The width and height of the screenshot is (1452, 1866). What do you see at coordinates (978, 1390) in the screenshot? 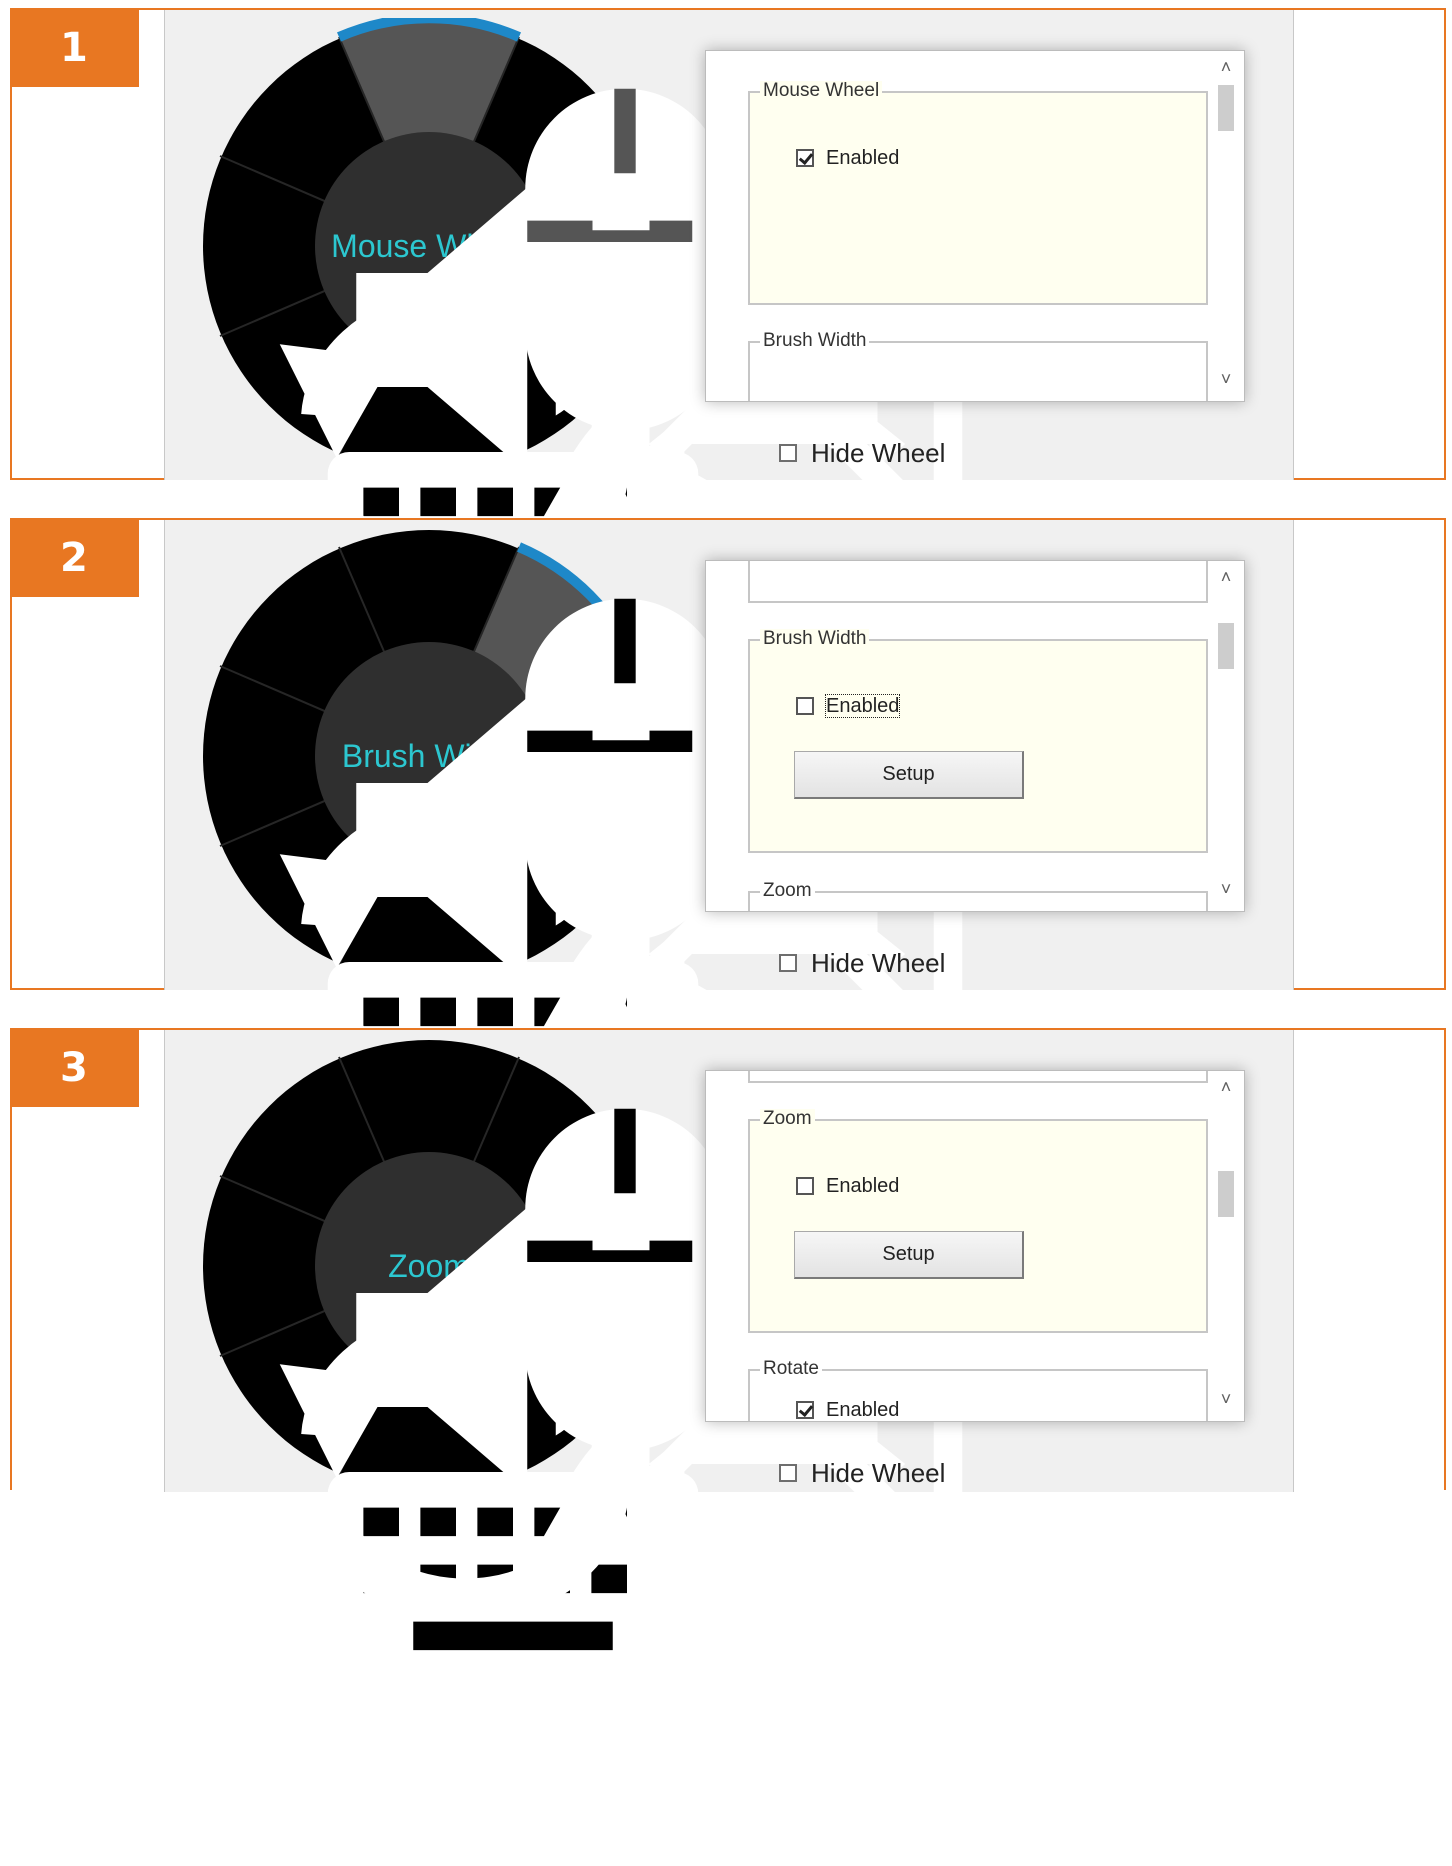
I see `group-rotate: Rotate Enabled` at bounding box center [978, 1390].